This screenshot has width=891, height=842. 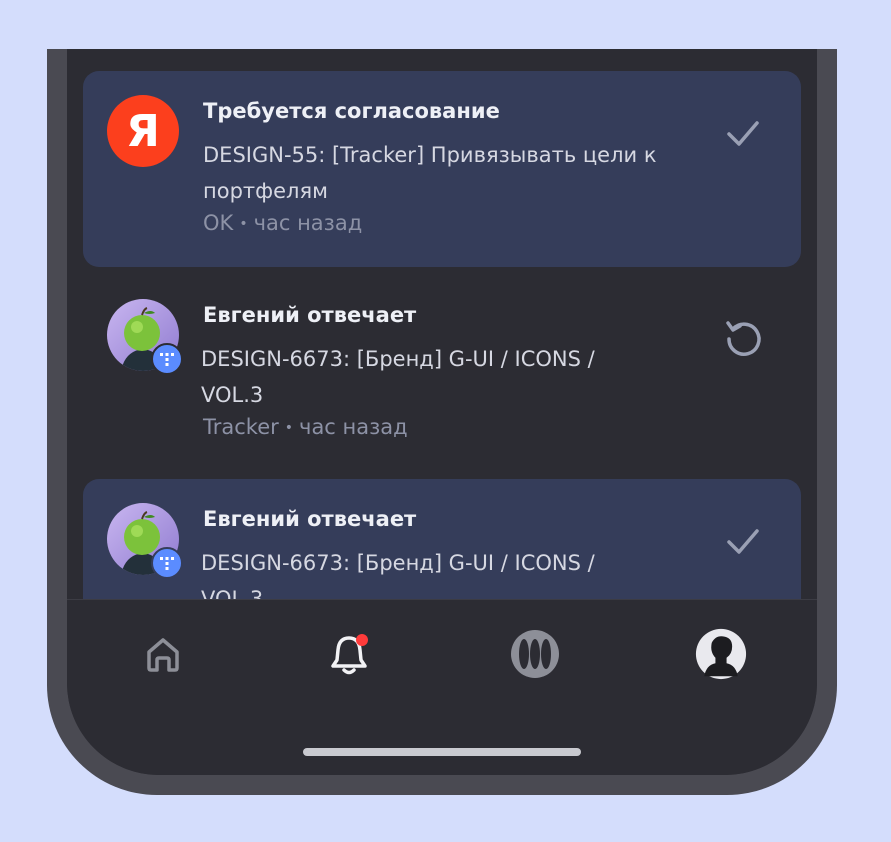 I want to click on undo-icon, so click(x=743, y=338).